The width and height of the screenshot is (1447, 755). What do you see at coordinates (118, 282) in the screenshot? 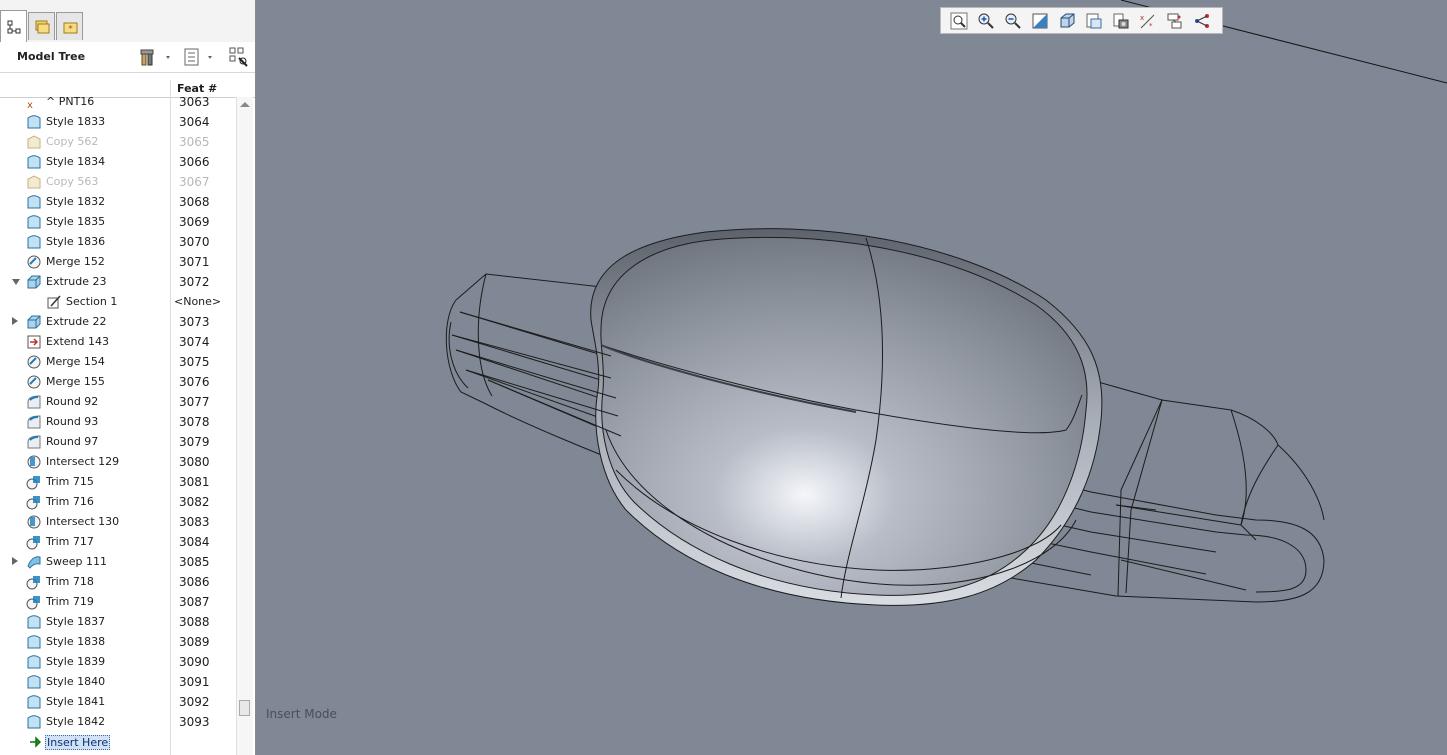
I see `tree-row: Extrude 23 3072` at bounding box center [118, 282].